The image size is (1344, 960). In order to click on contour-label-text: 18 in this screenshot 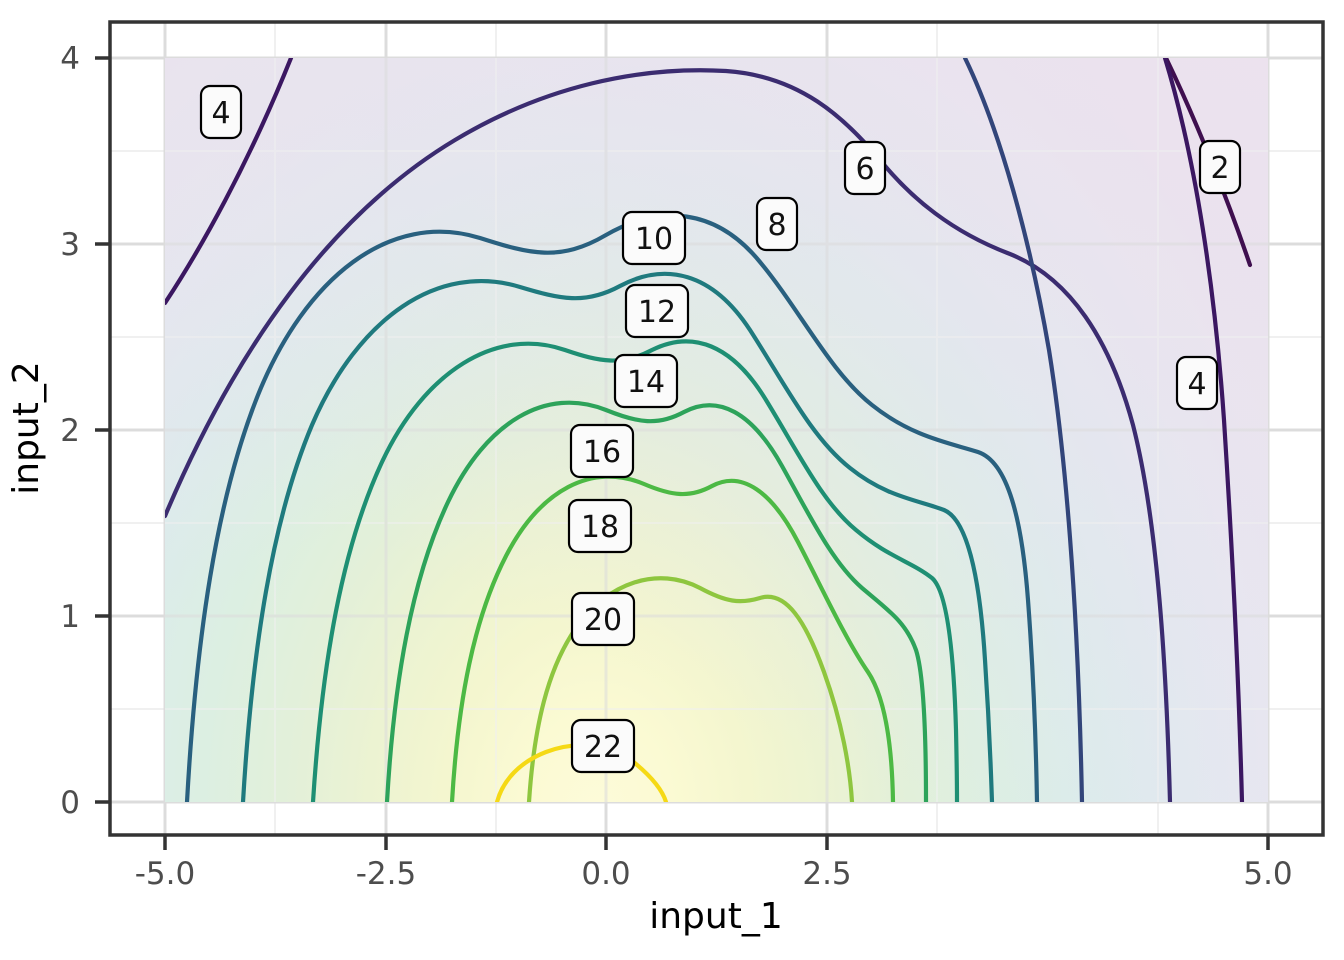, I will do `click(600, 527)`.